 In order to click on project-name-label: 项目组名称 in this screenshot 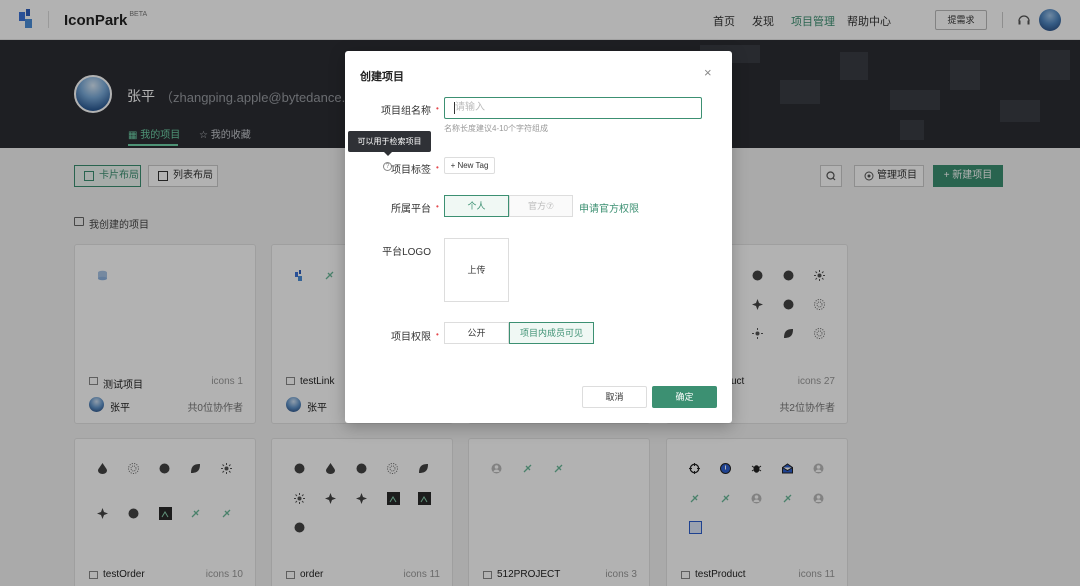, I will do `click(406, 111)`.